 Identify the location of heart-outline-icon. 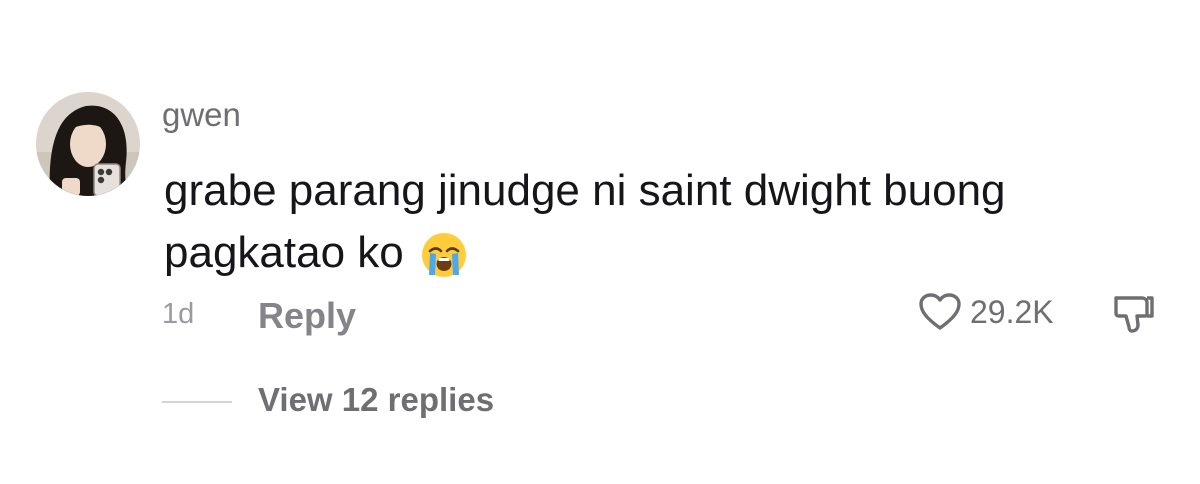
(940, 311).